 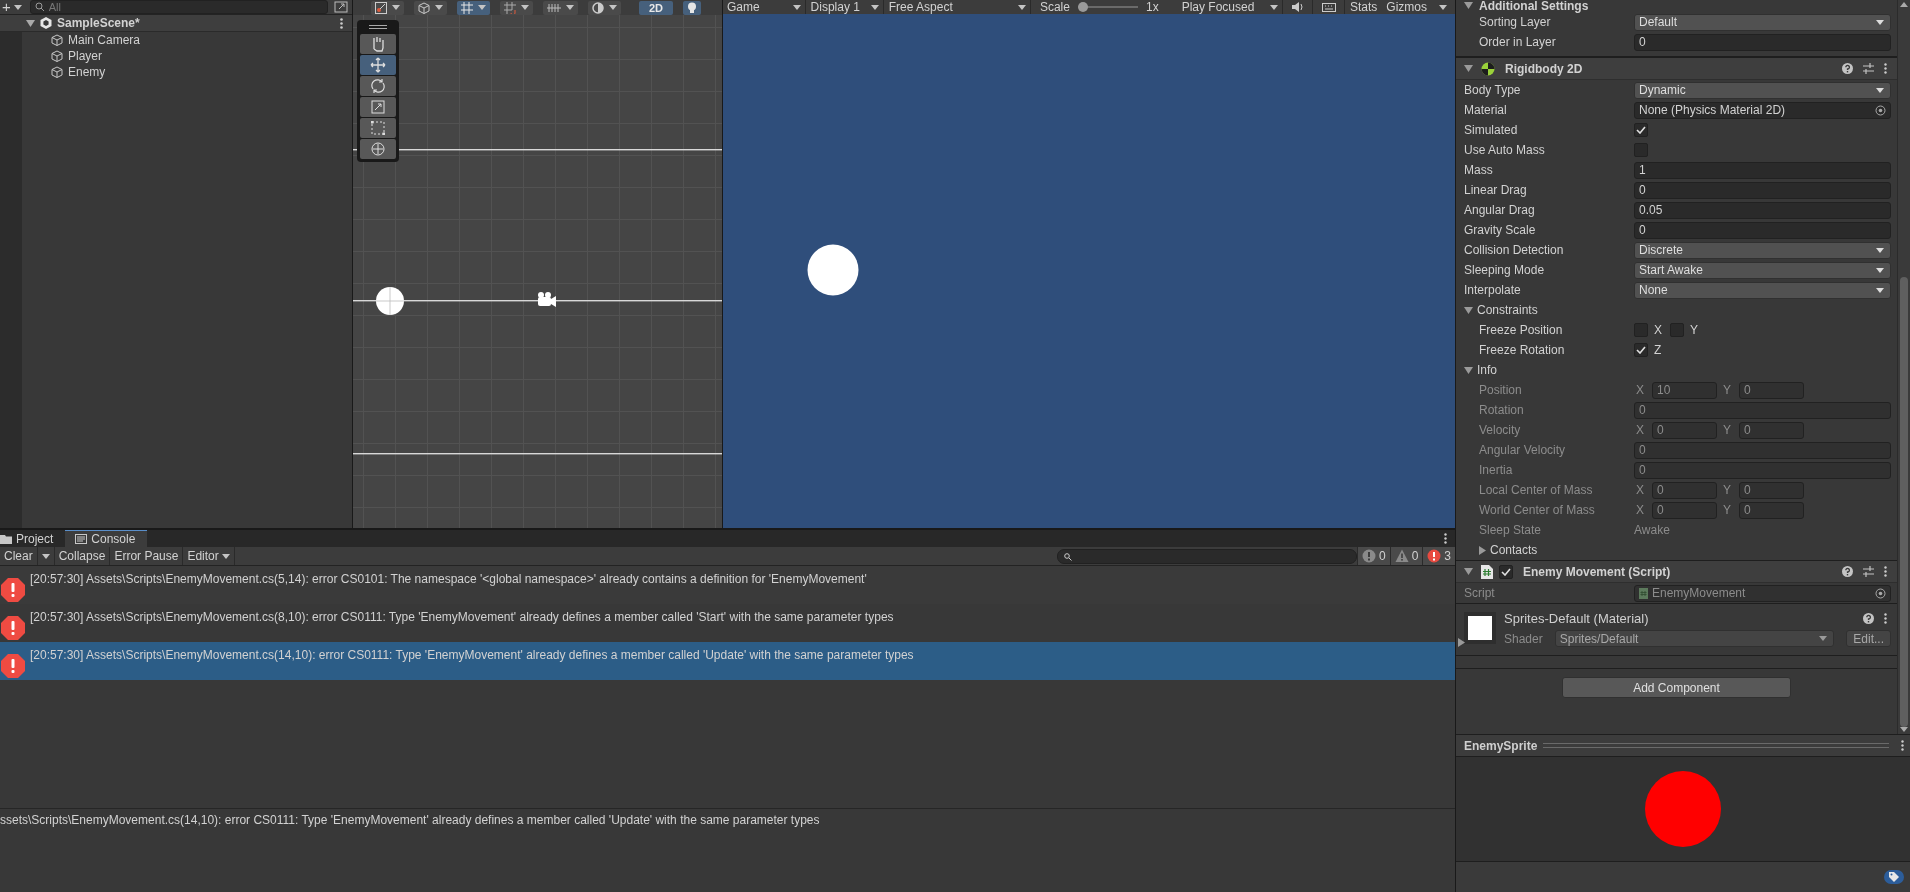 What do you see at coordinates (390, 301) in the screenshot?
I see `circle-sprite` at bounding box center [390, 301].